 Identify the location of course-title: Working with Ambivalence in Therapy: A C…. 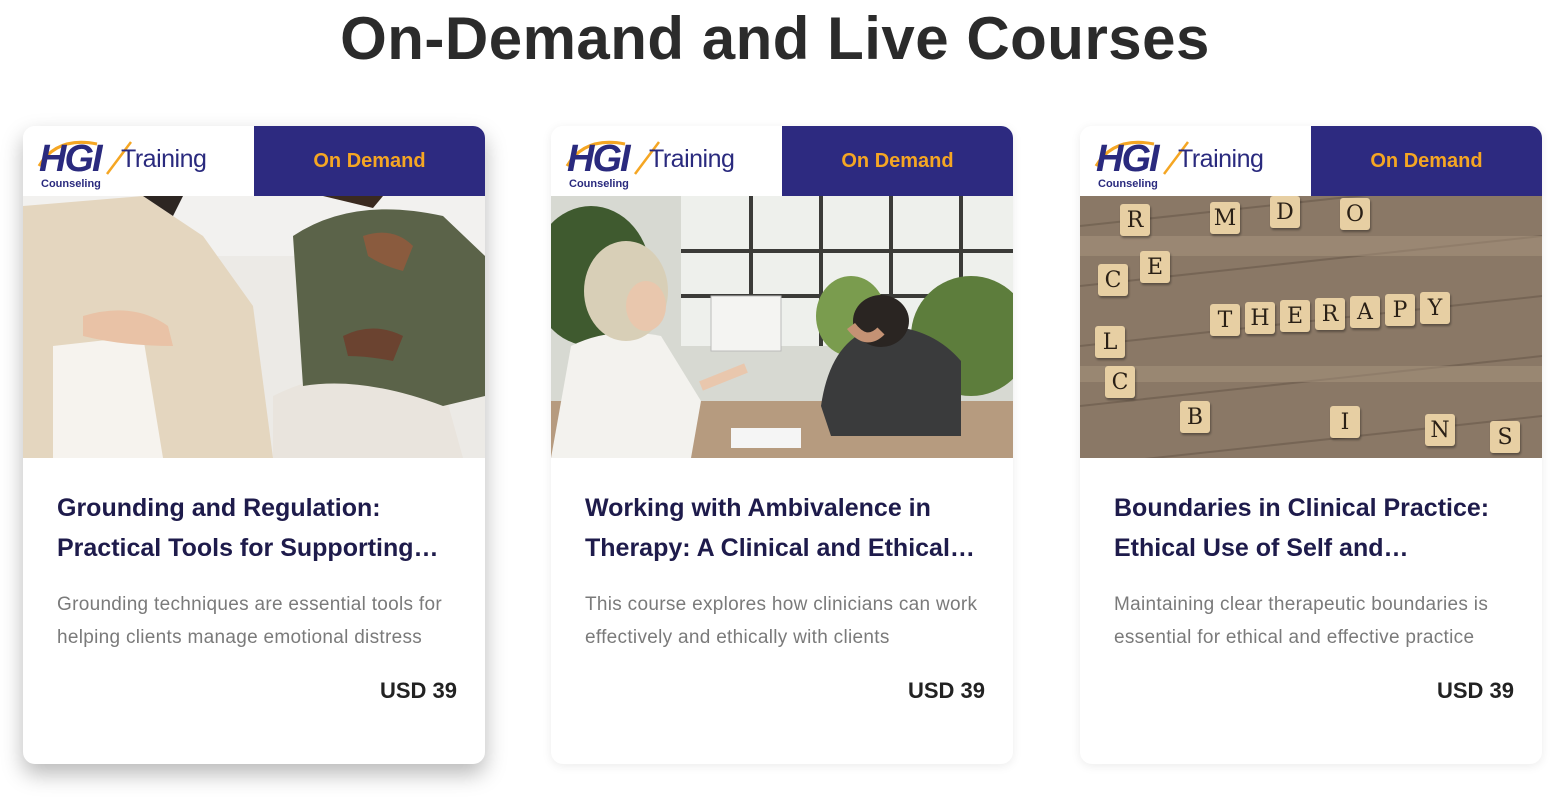
(782, 528).